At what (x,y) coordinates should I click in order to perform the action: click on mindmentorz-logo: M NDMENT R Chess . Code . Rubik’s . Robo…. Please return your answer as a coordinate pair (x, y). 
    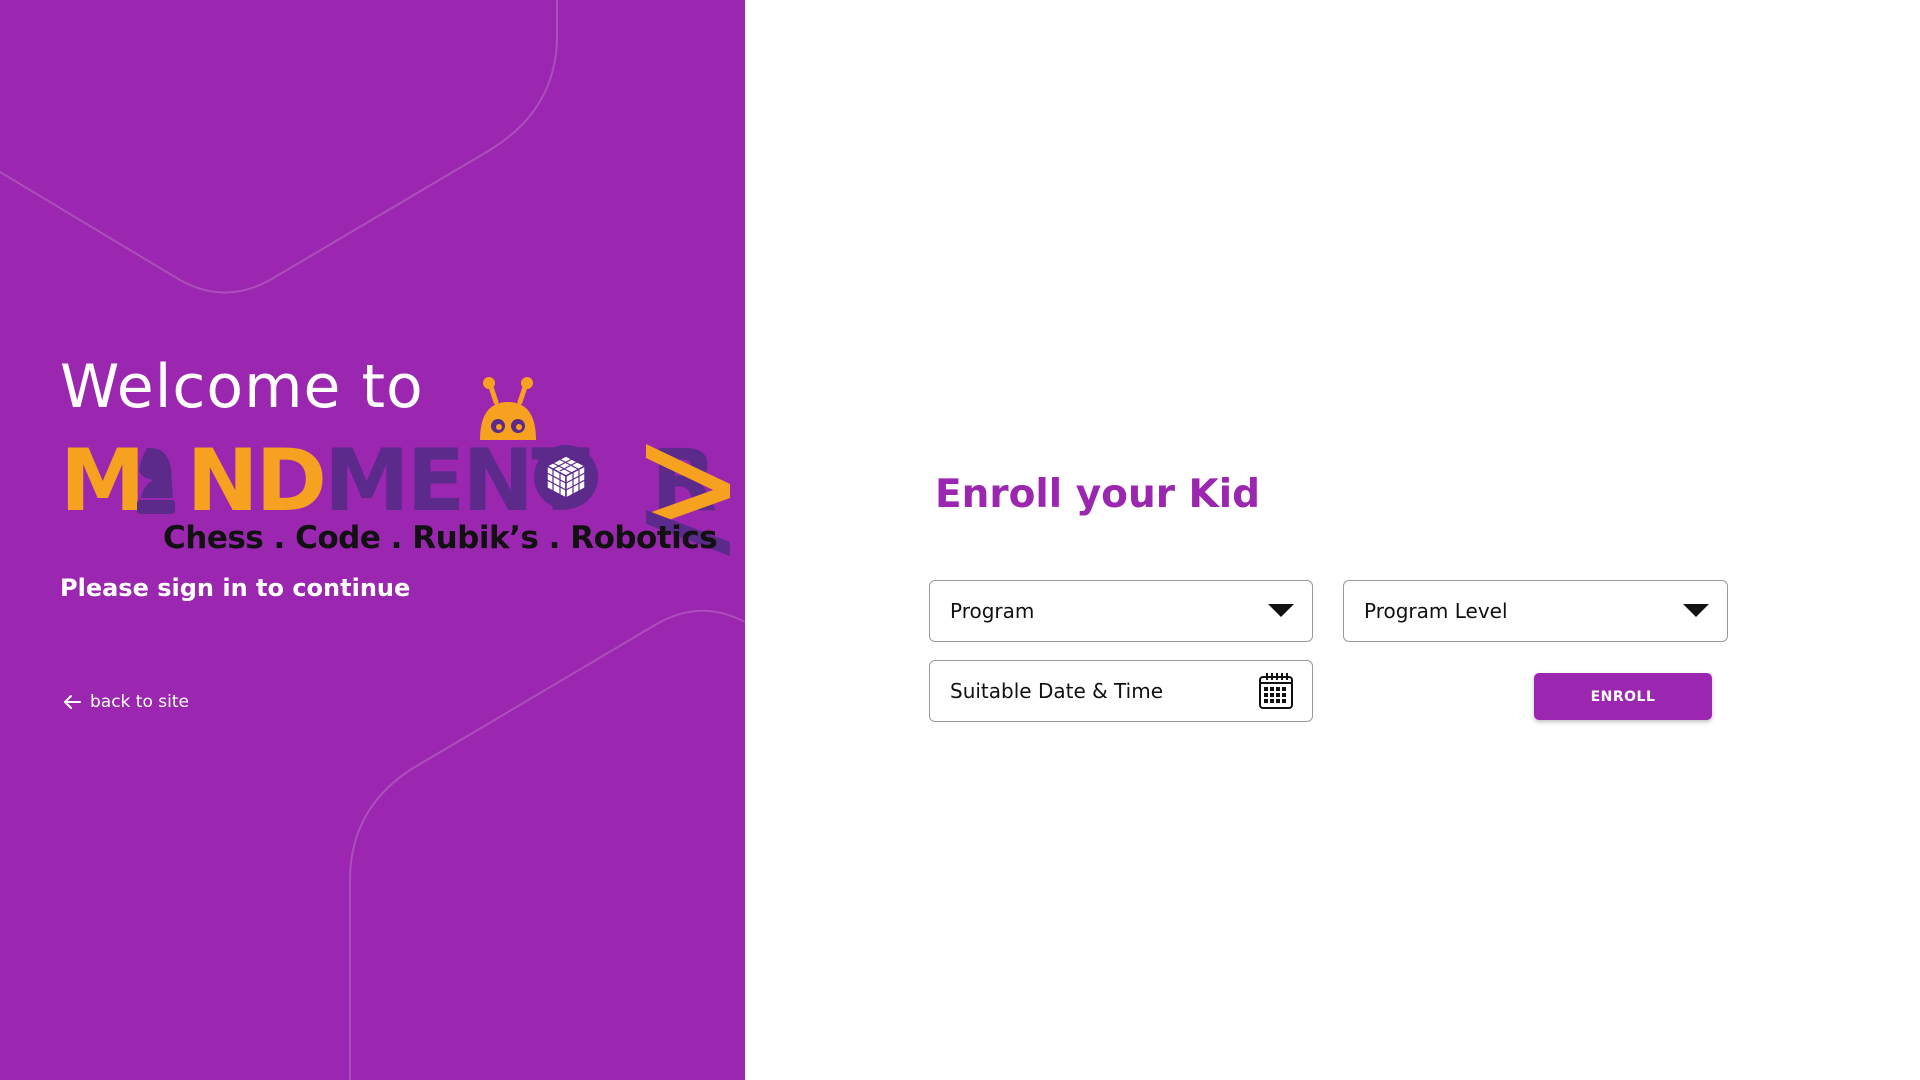
    Looking at the image, I should click on (395, 471).